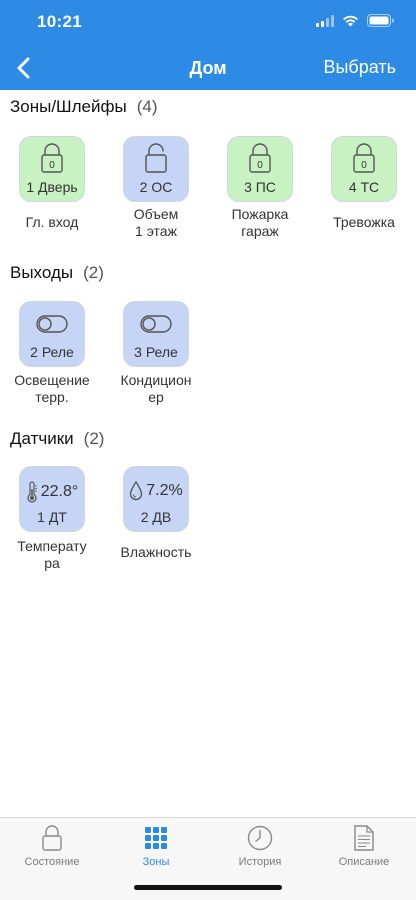  I want to click on zones-header: Зоны/Шлейфы (4), so click(84, 107).